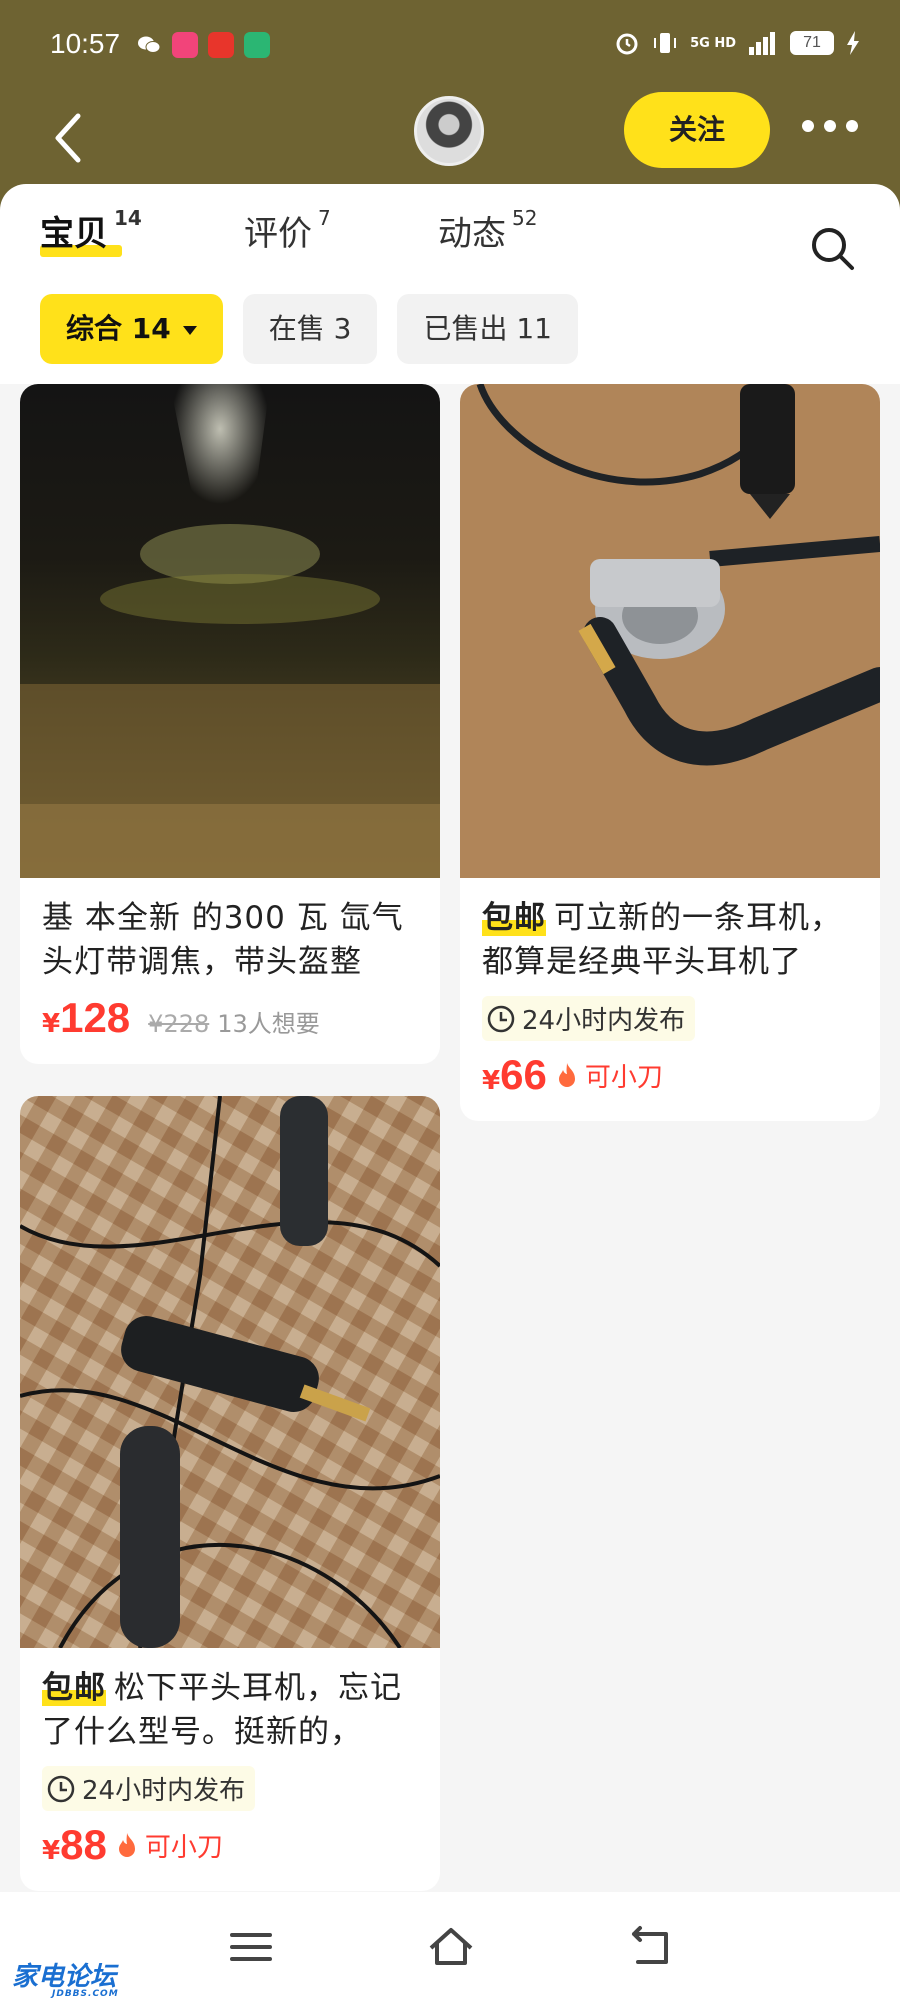 The height and width of the screenshot is (2000, 900). I want to click on notification-icons, so click(203, 45).